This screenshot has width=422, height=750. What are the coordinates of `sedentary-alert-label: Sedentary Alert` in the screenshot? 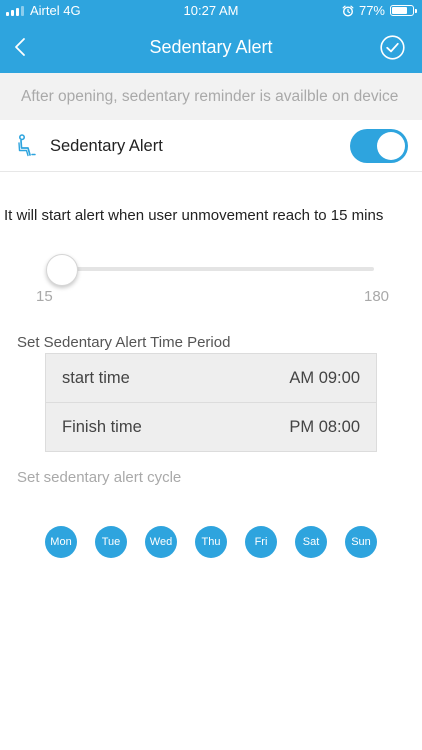 It's located at (106, 146).